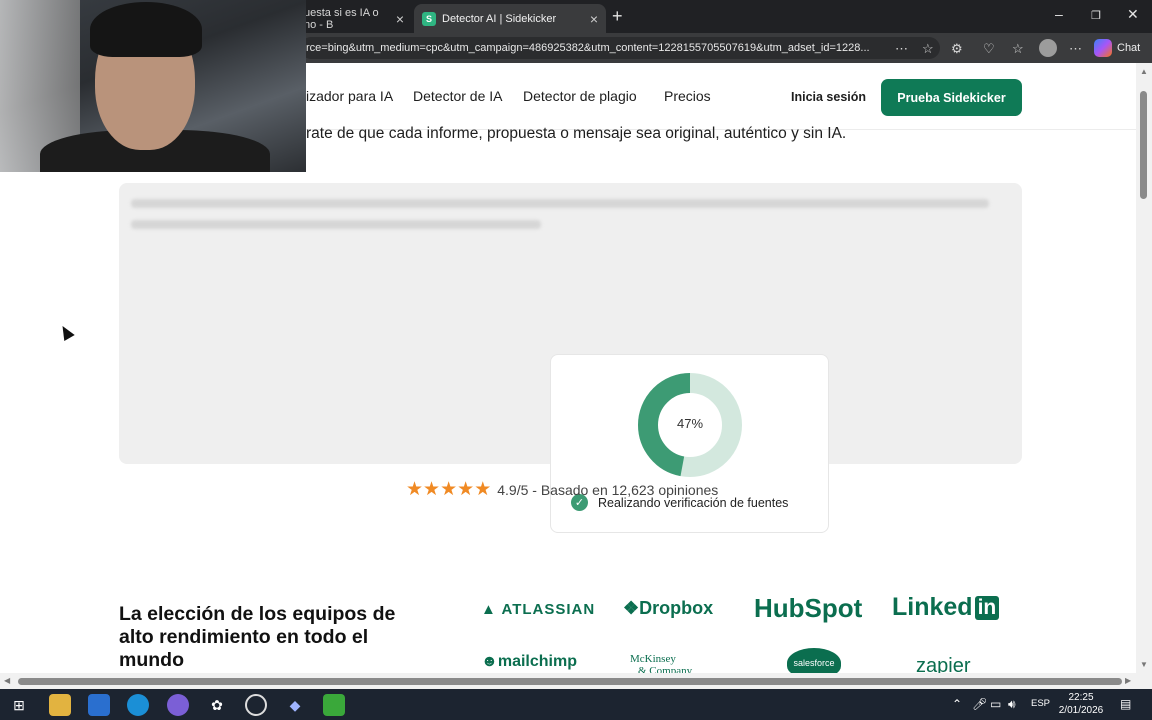  I want to click on mckinsey-logo: McKinsey & Company, so click(661, 663).